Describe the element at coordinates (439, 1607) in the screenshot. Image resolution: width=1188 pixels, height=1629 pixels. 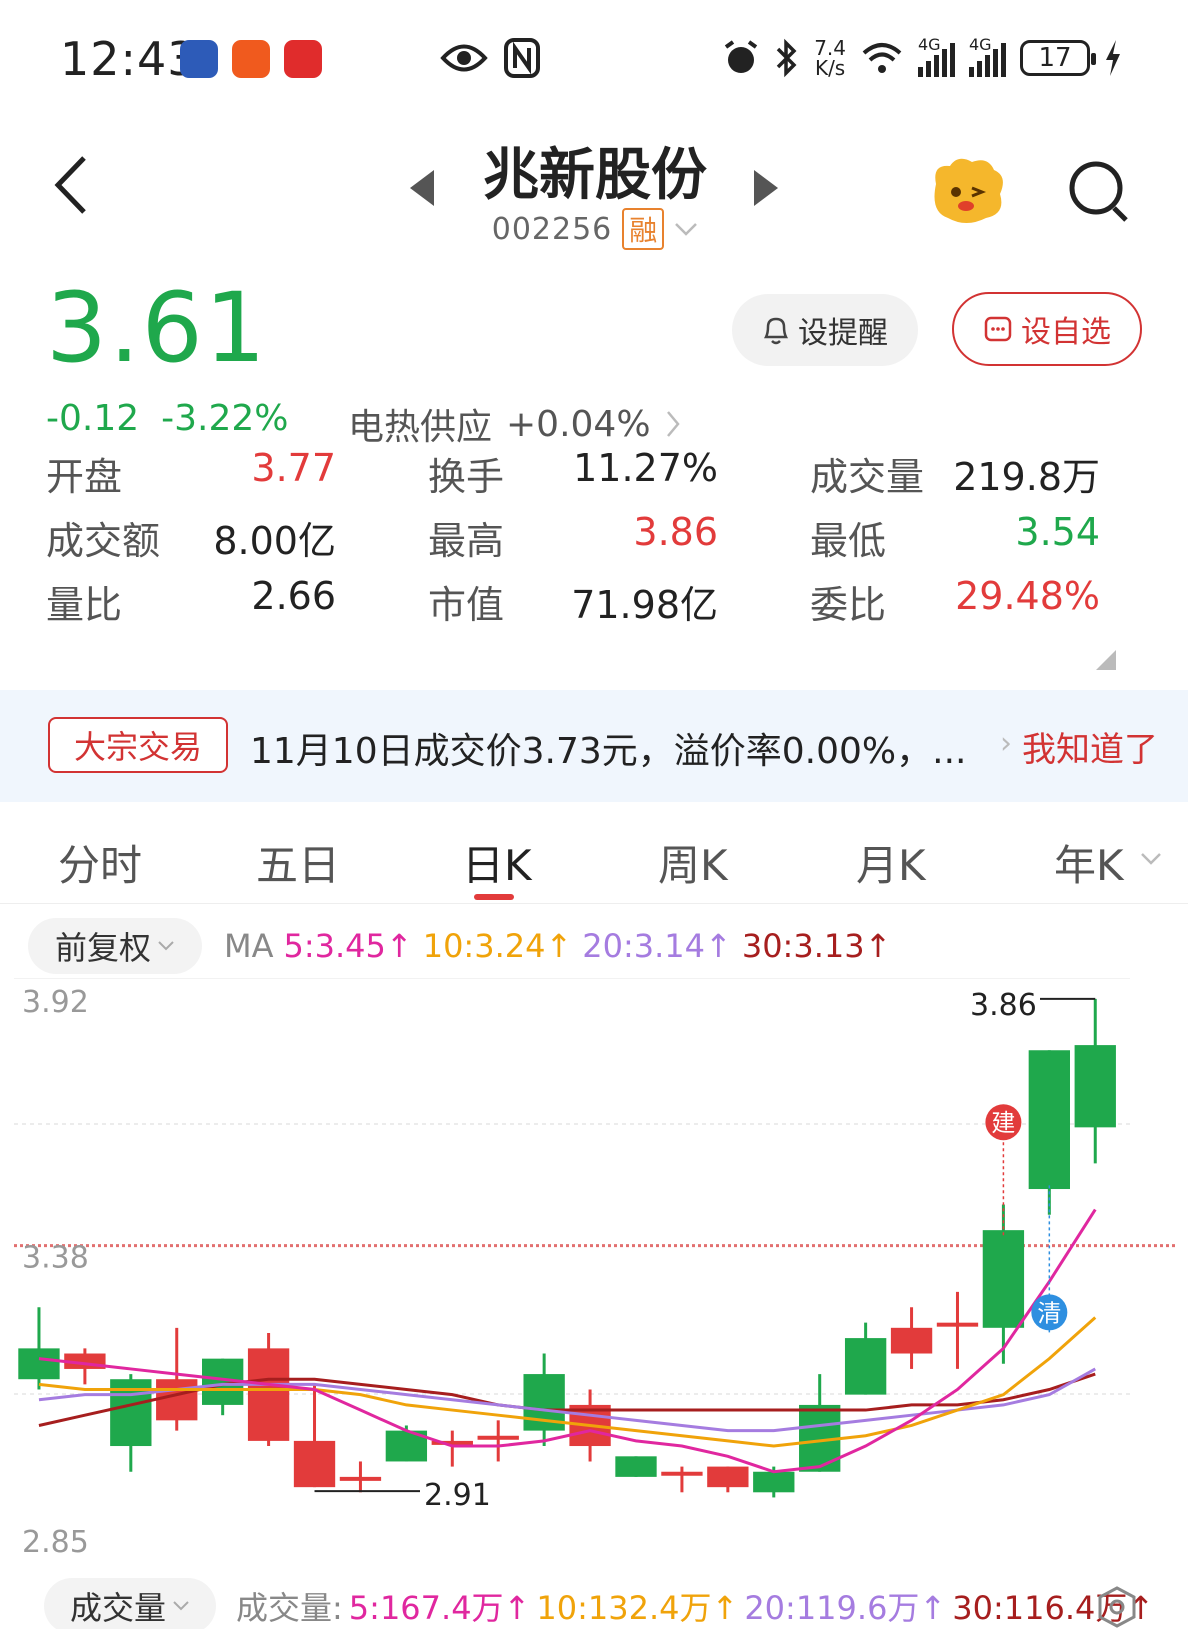
I see `vol-ma5-value: 5:167.4万↑` at that location.